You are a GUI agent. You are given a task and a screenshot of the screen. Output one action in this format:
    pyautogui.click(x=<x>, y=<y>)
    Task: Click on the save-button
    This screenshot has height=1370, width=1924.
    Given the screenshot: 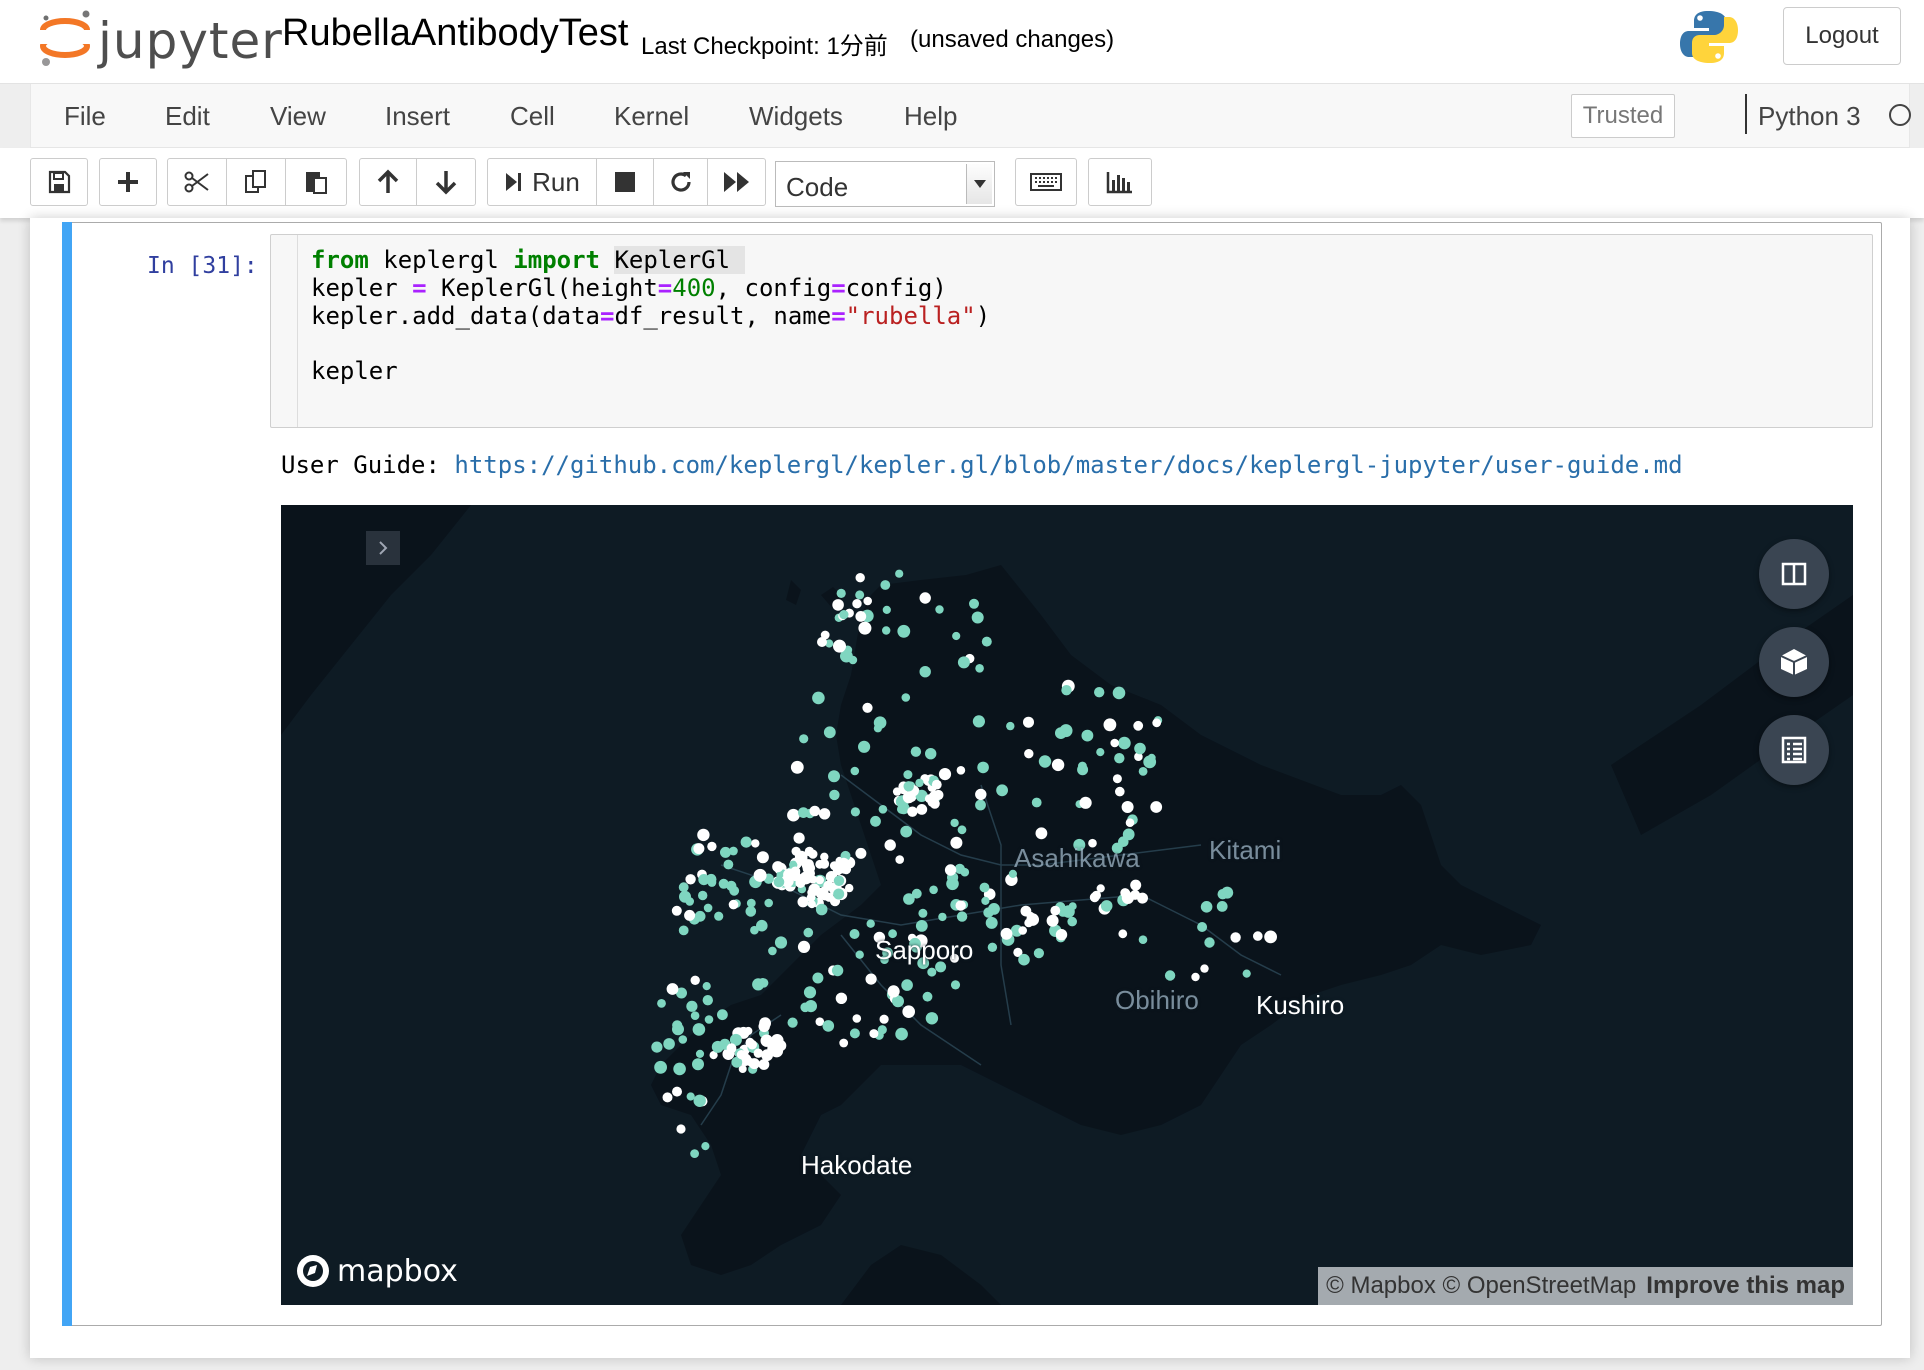 What is the action you would take?
    pyautogui.click(x=59, y=182)
    